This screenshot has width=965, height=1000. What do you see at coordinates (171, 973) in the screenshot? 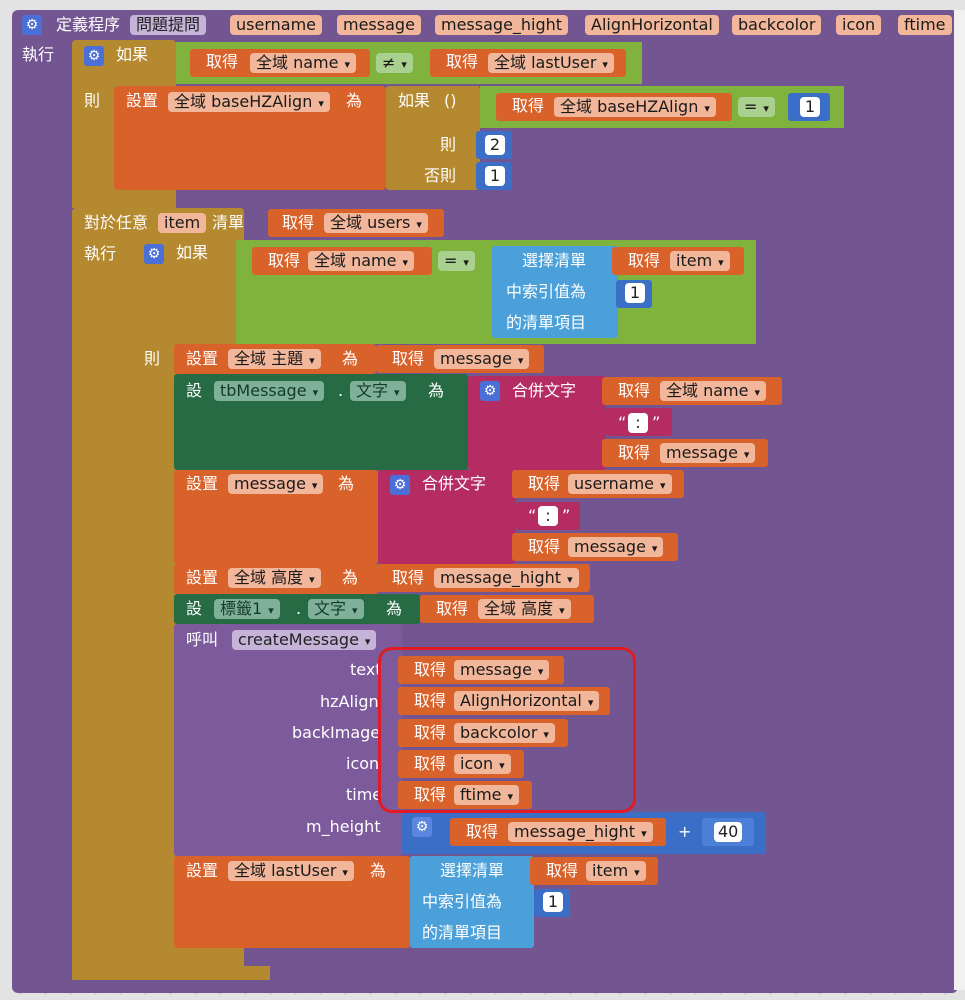
I see `foreach-block-bottom` at bounding box center [171, 973].